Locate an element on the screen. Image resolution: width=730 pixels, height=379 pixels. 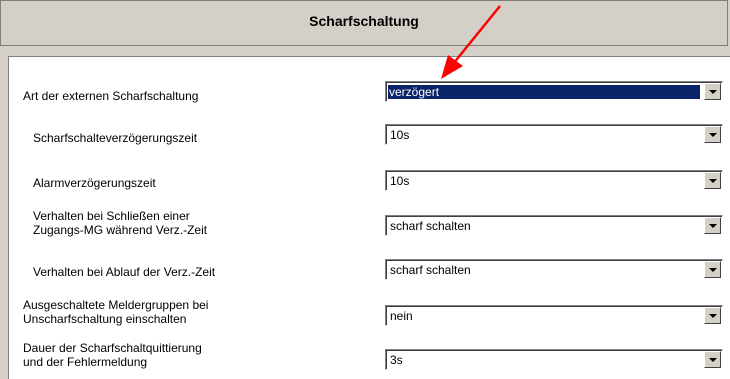
select-scharfschalteverzoegerungszeit: 10s is located at coordinates (554, 134).